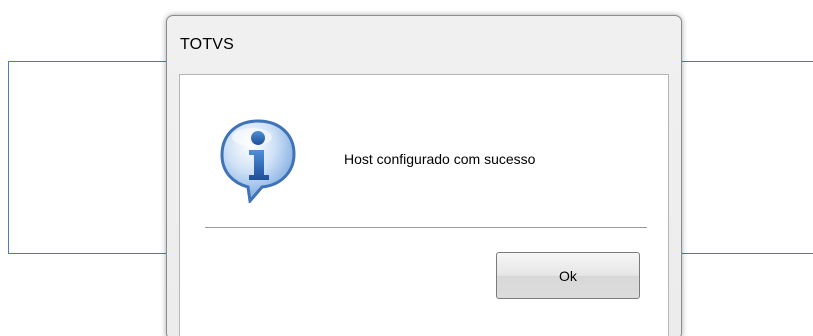 This screenshot has height=336, width=813. Describe the element at coordinates (440, 159) in the screenshot. I see `dialog-message: Host configurado com sucesso` at that location.